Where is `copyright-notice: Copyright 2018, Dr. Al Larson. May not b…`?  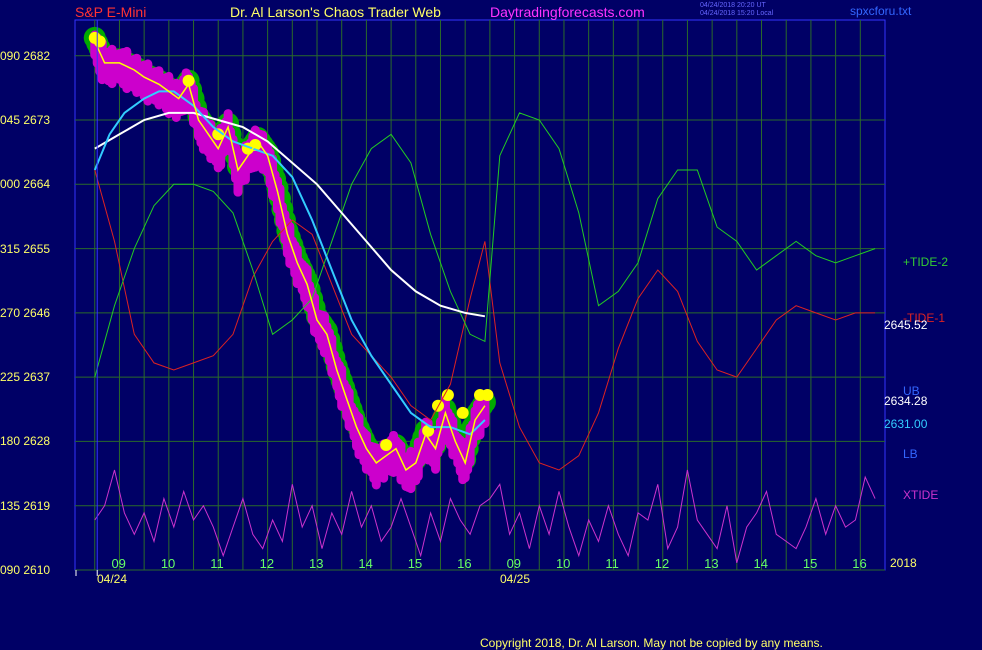
copyright-notice: Copyright 2018, Dr. Al Larson. May not b… is located at coordinates (651, 643).